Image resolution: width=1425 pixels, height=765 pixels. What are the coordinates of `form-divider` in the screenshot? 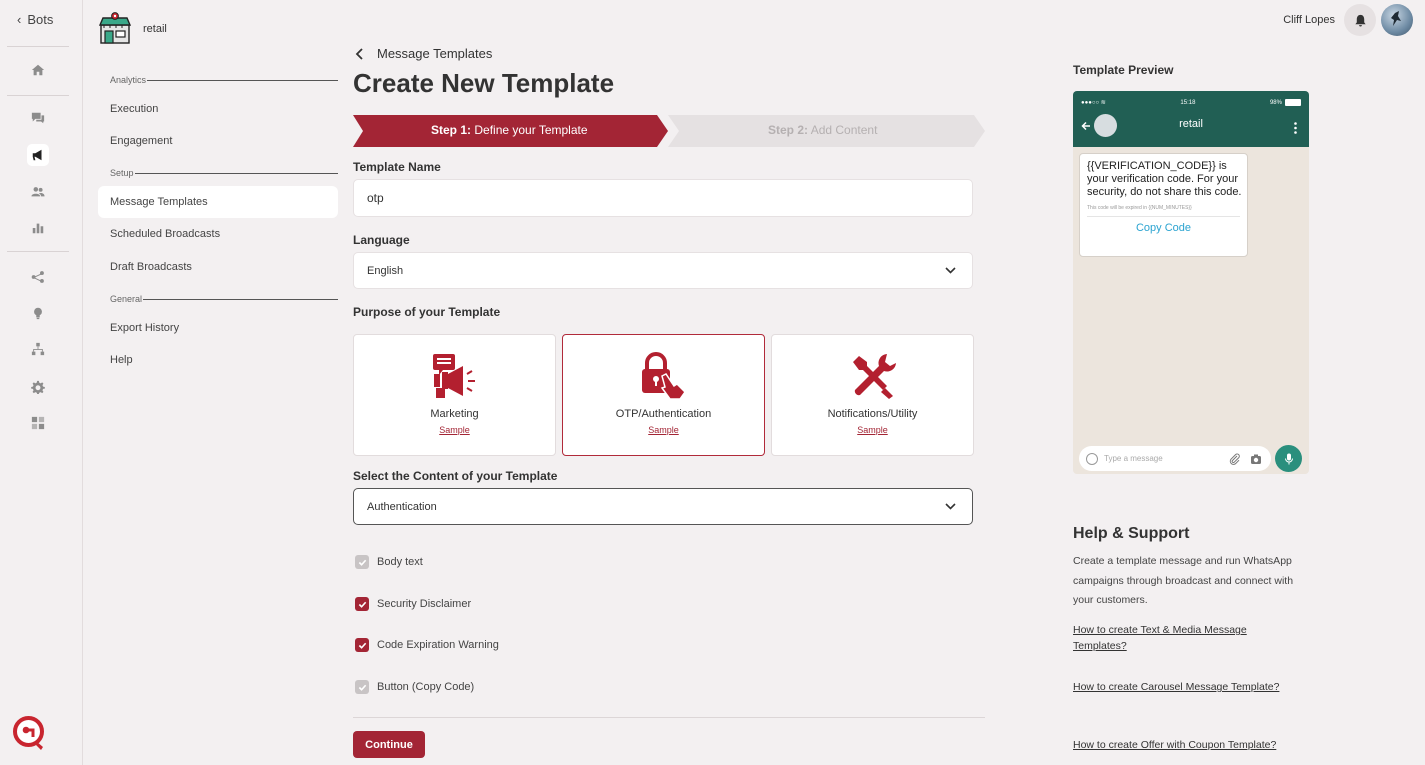 It's located at (669, 717).